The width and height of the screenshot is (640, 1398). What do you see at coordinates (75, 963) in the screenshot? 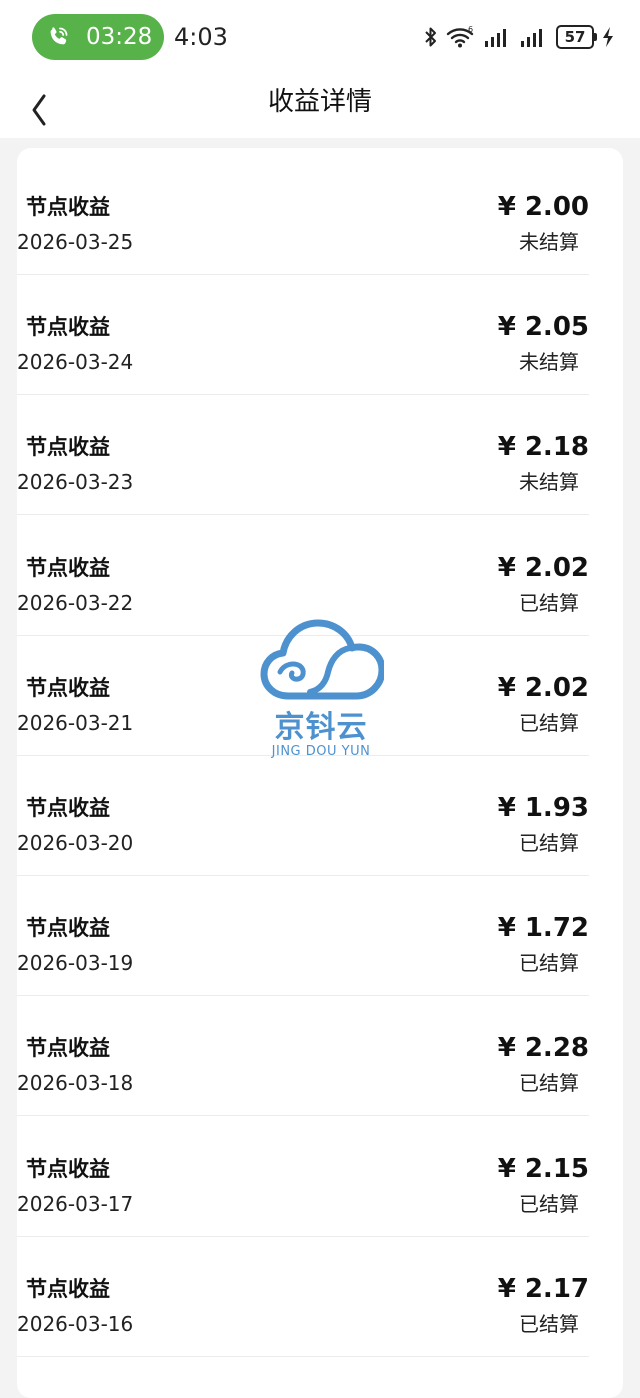
I see `earnings-date: 2026-03-19` at bounding box center [75, 963].